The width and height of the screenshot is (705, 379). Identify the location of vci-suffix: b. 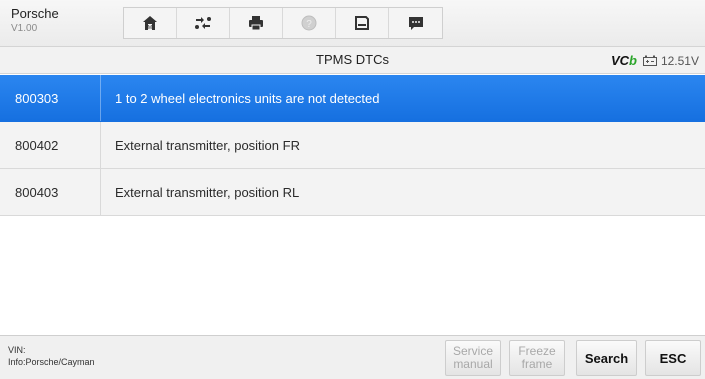
(633, 60).